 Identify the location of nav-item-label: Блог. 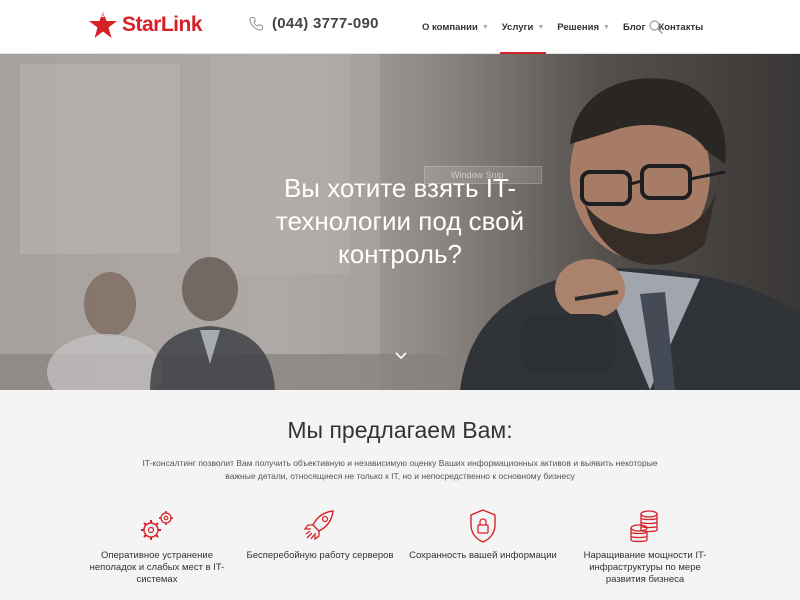
(634, 27).